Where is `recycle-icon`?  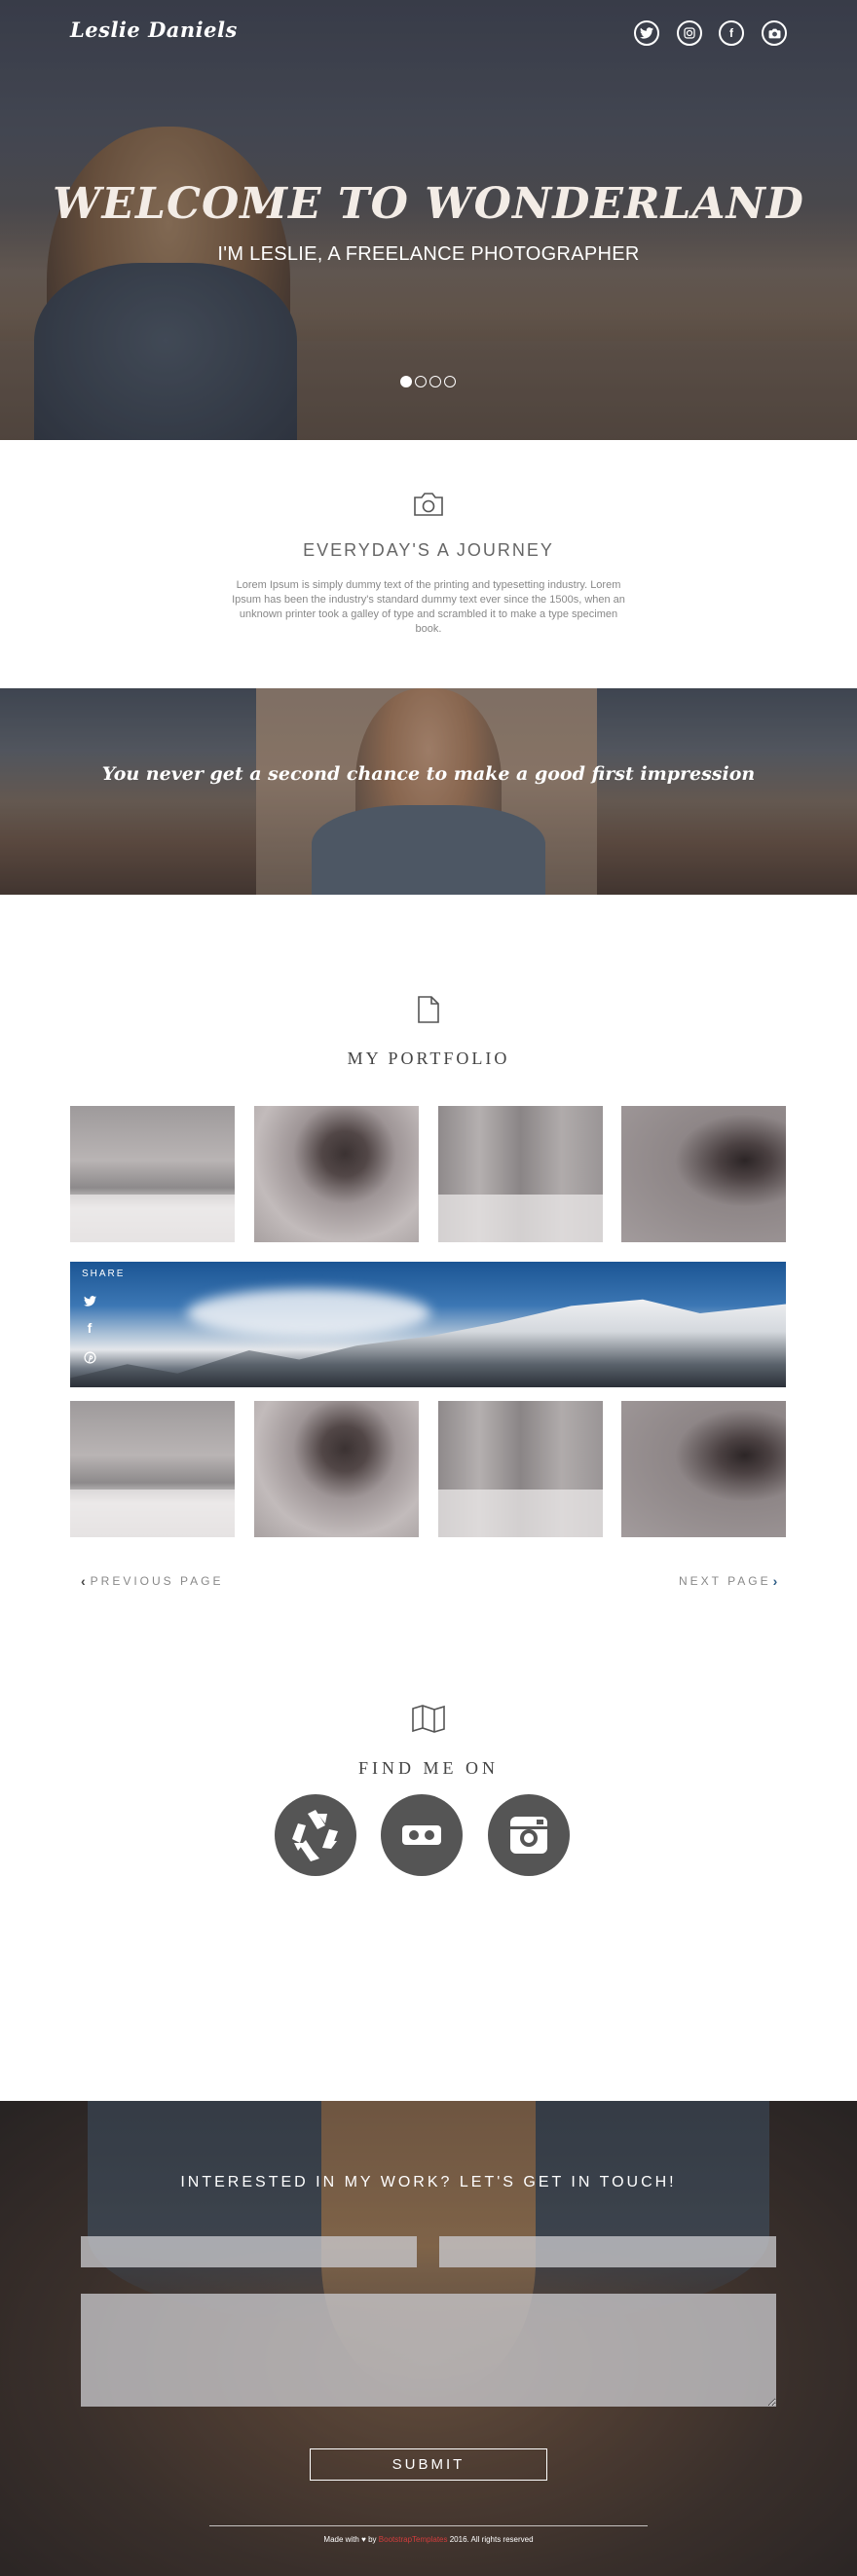
recycle-icon is located at coordinates (315, 1835).